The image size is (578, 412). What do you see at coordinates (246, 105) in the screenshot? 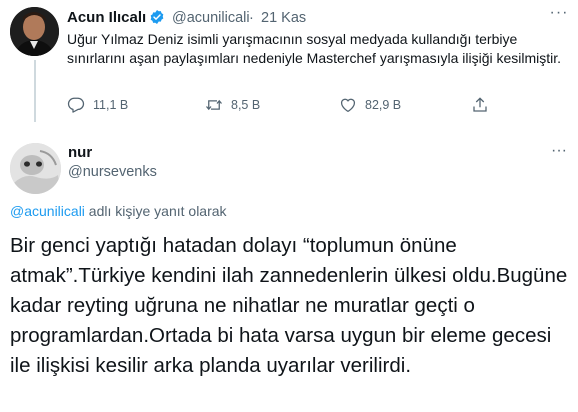
I see `retweet-count: 8,5 B` at bounding box center [246, 105].